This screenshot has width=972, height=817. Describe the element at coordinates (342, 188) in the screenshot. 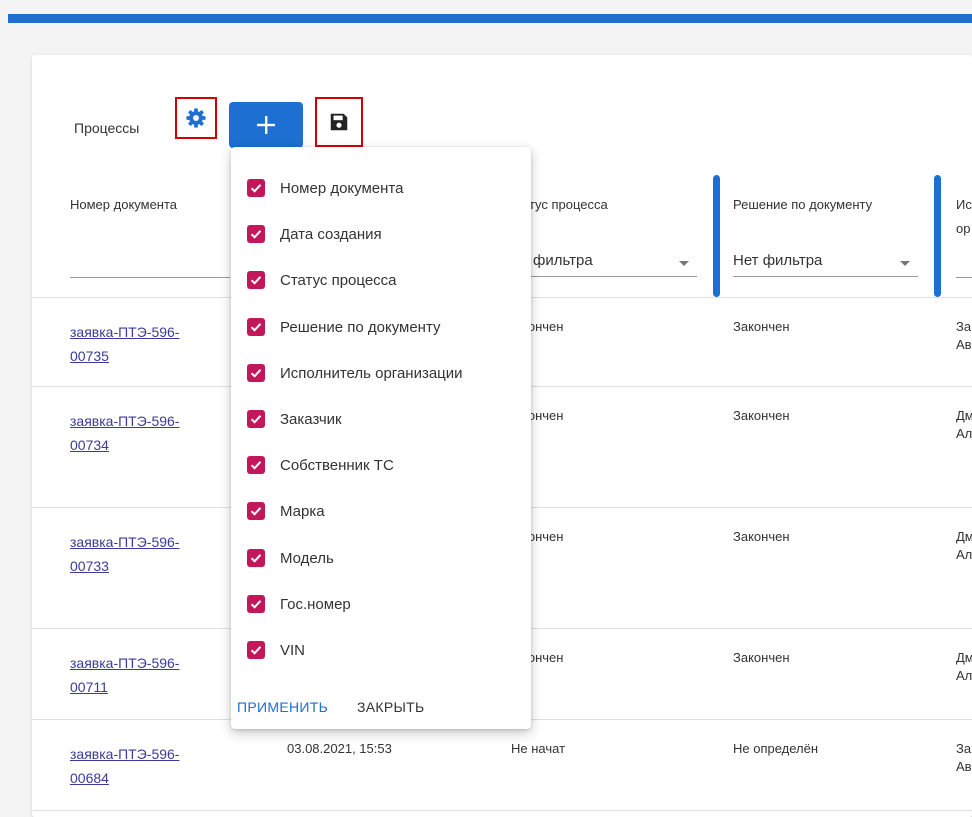

I see `column-option-label: Номер документа` at that location.